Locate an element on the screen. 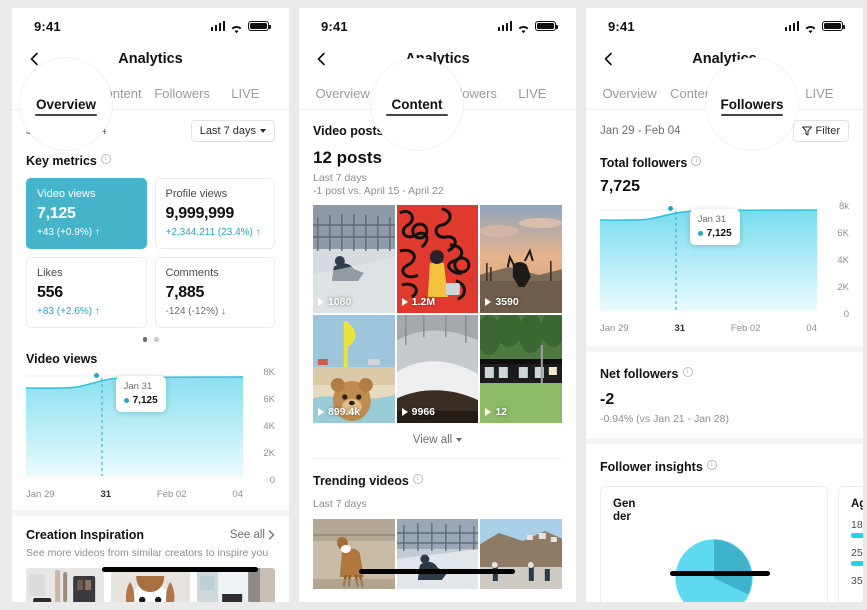 The image size is (867, 610). age-bars: 18- 25 35 is located at coordinates (857, 553).